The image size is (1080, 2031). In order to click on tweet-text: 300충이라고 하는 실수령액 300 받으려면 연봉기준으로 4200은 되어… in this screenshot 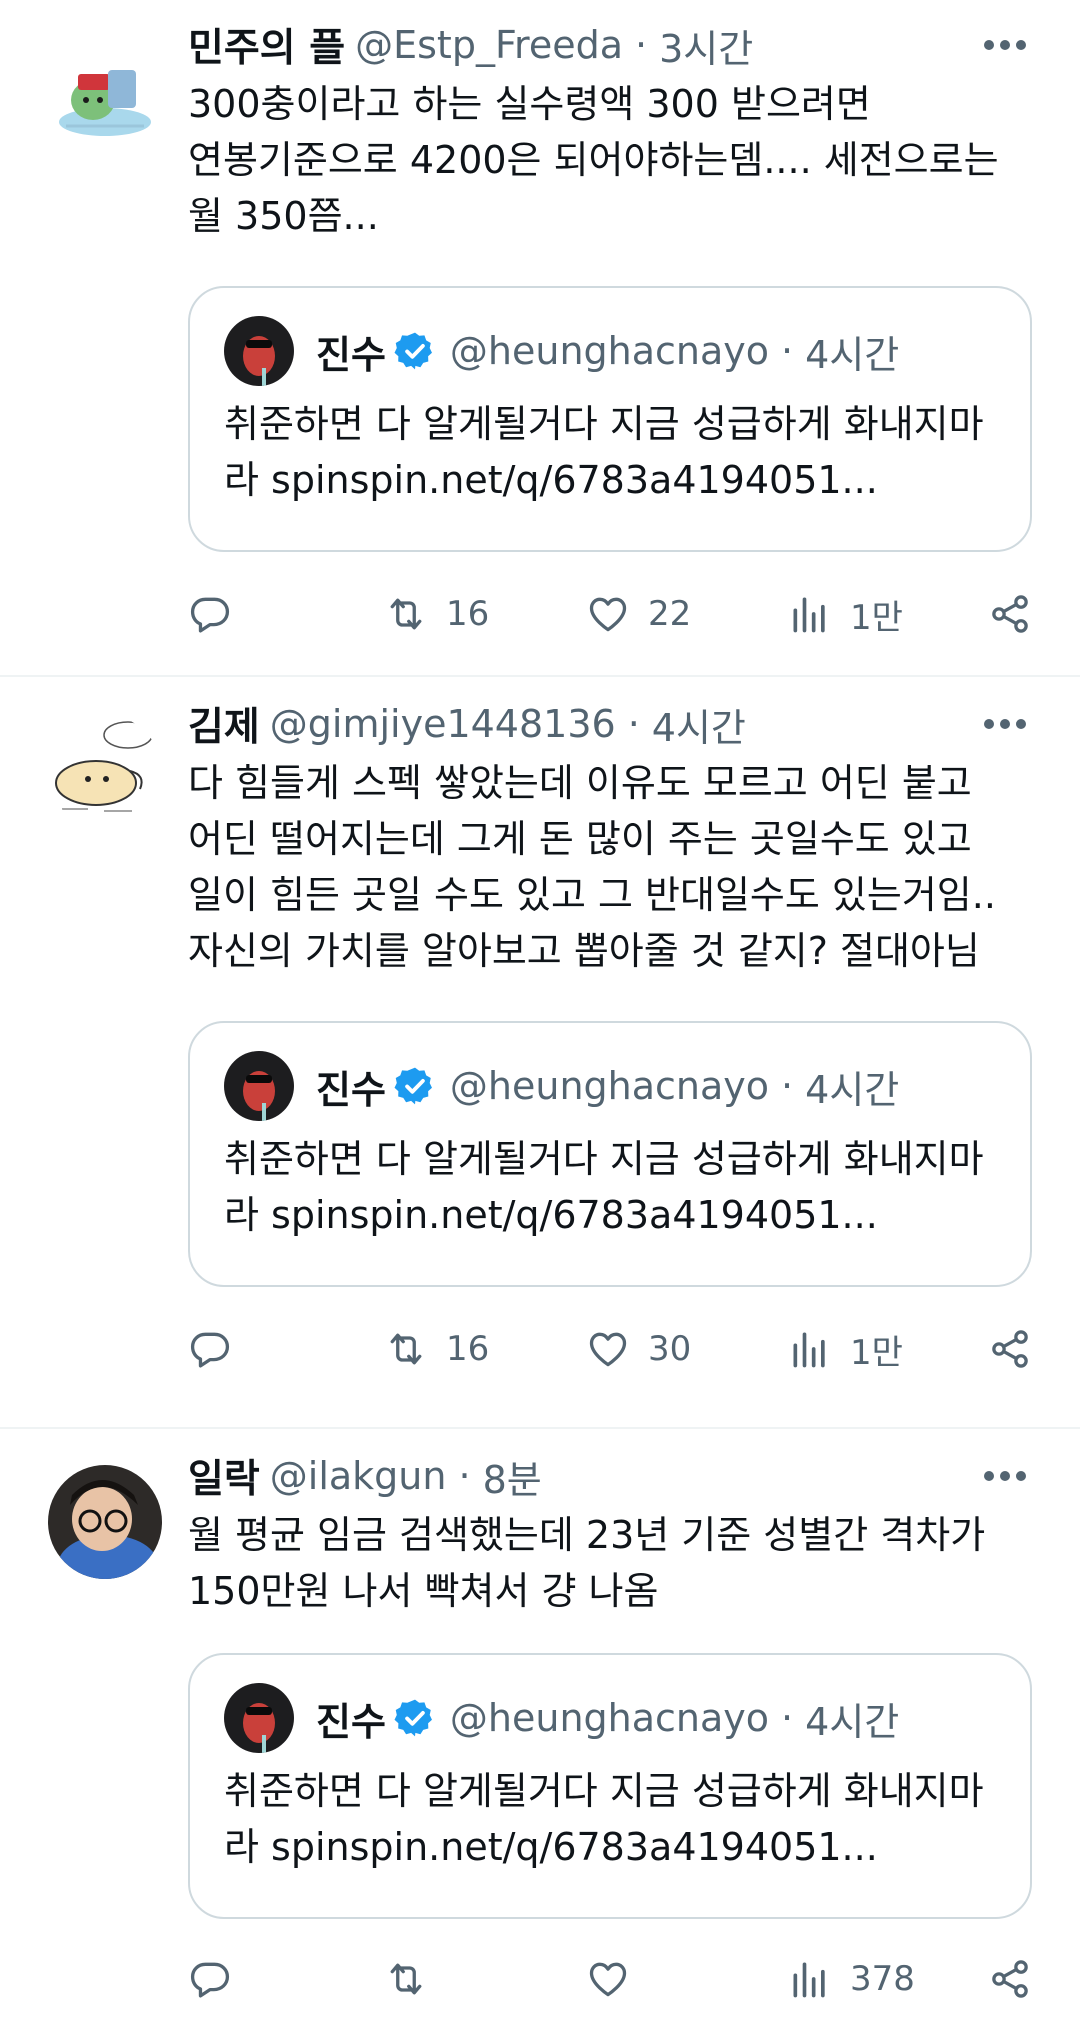, I will do `click(593, 160)`.